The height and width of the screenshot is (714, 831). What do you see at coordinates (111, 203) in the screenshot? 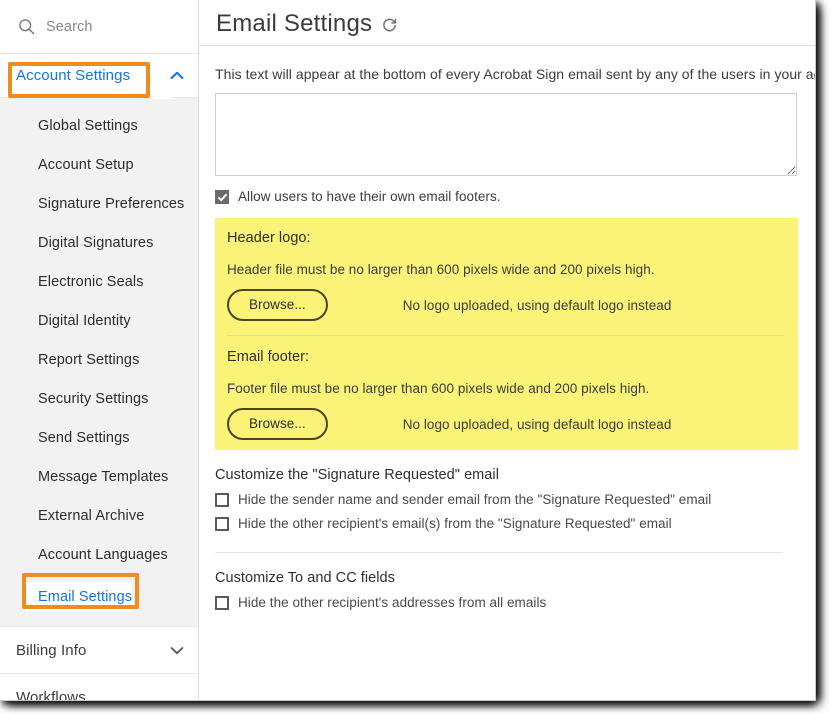
I see `sidebar-item-label: Signature Preferences` at bounding box center [111, 203].